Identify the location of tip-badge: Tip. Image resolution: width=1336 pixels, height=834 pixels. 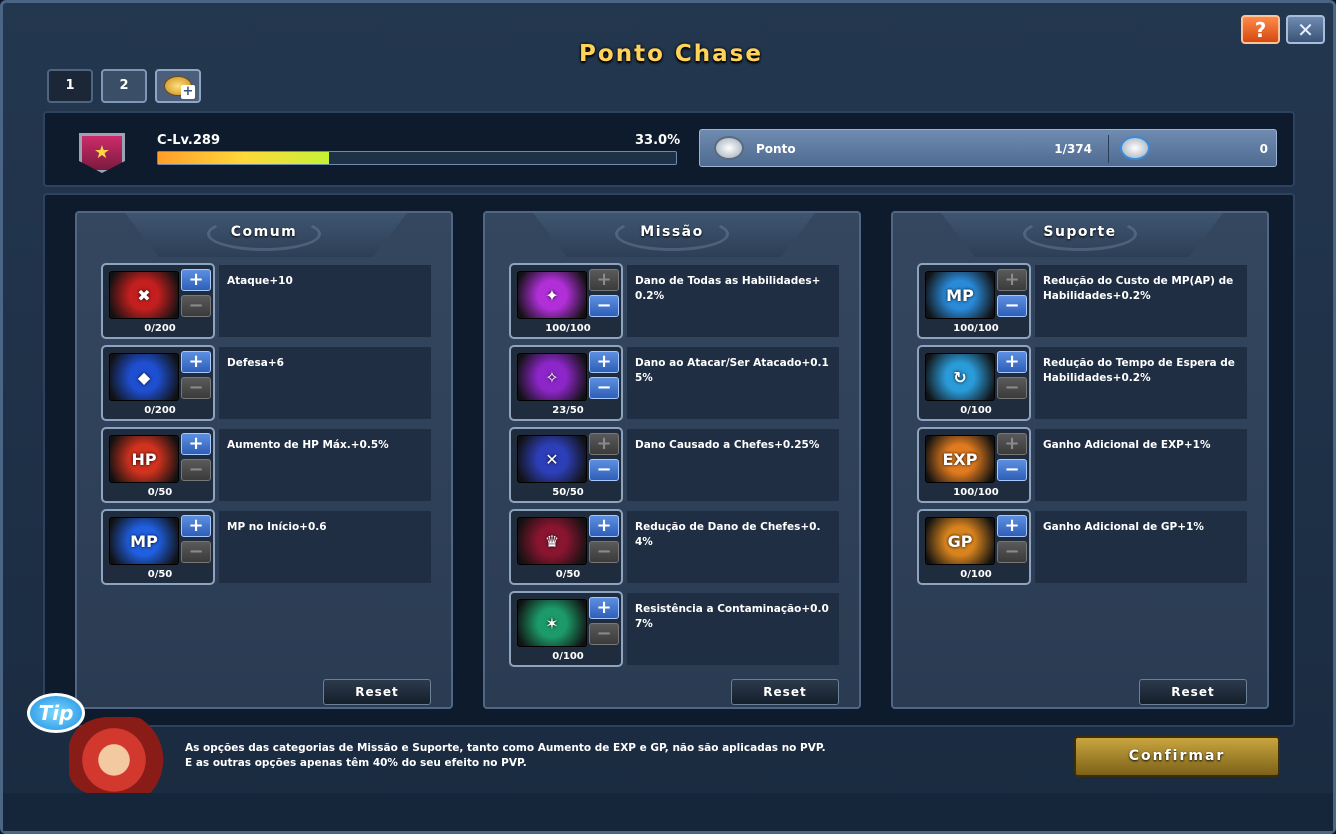
(56, 713).